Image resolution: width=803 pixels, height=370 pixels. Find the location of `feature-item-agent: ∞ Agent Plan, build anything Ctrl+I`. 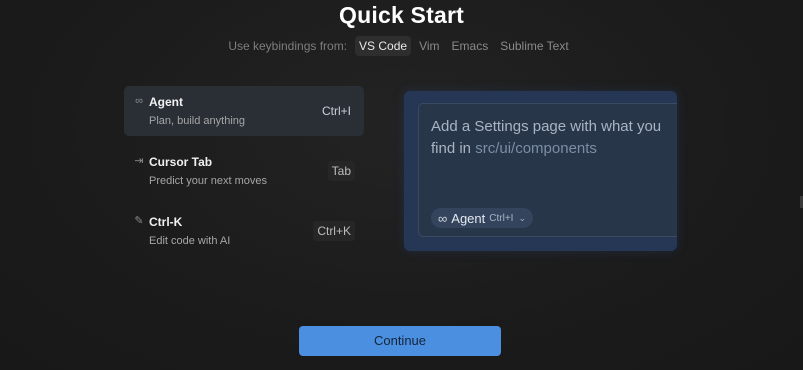

feature-item-agent: ∞ Agent Plan, build anything Ctrl+I is located at coordinates (244, 111).